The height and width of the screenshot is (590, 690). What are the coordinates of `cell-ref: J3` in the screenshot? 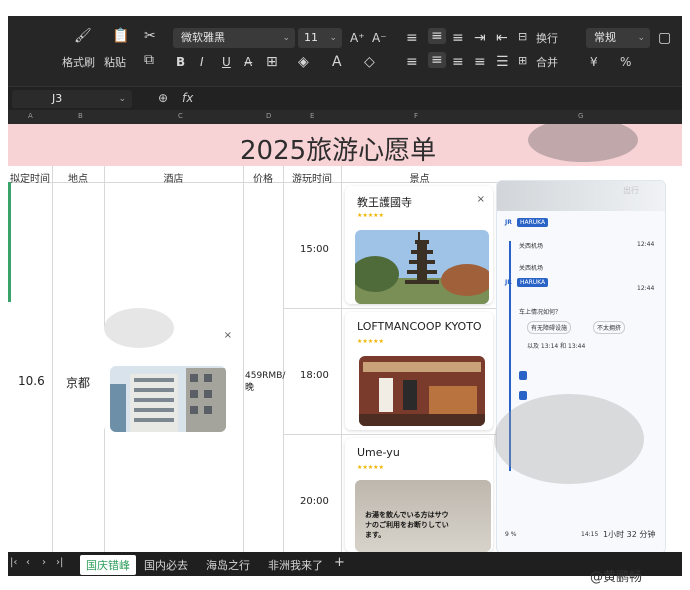 It's located at (57, 98).